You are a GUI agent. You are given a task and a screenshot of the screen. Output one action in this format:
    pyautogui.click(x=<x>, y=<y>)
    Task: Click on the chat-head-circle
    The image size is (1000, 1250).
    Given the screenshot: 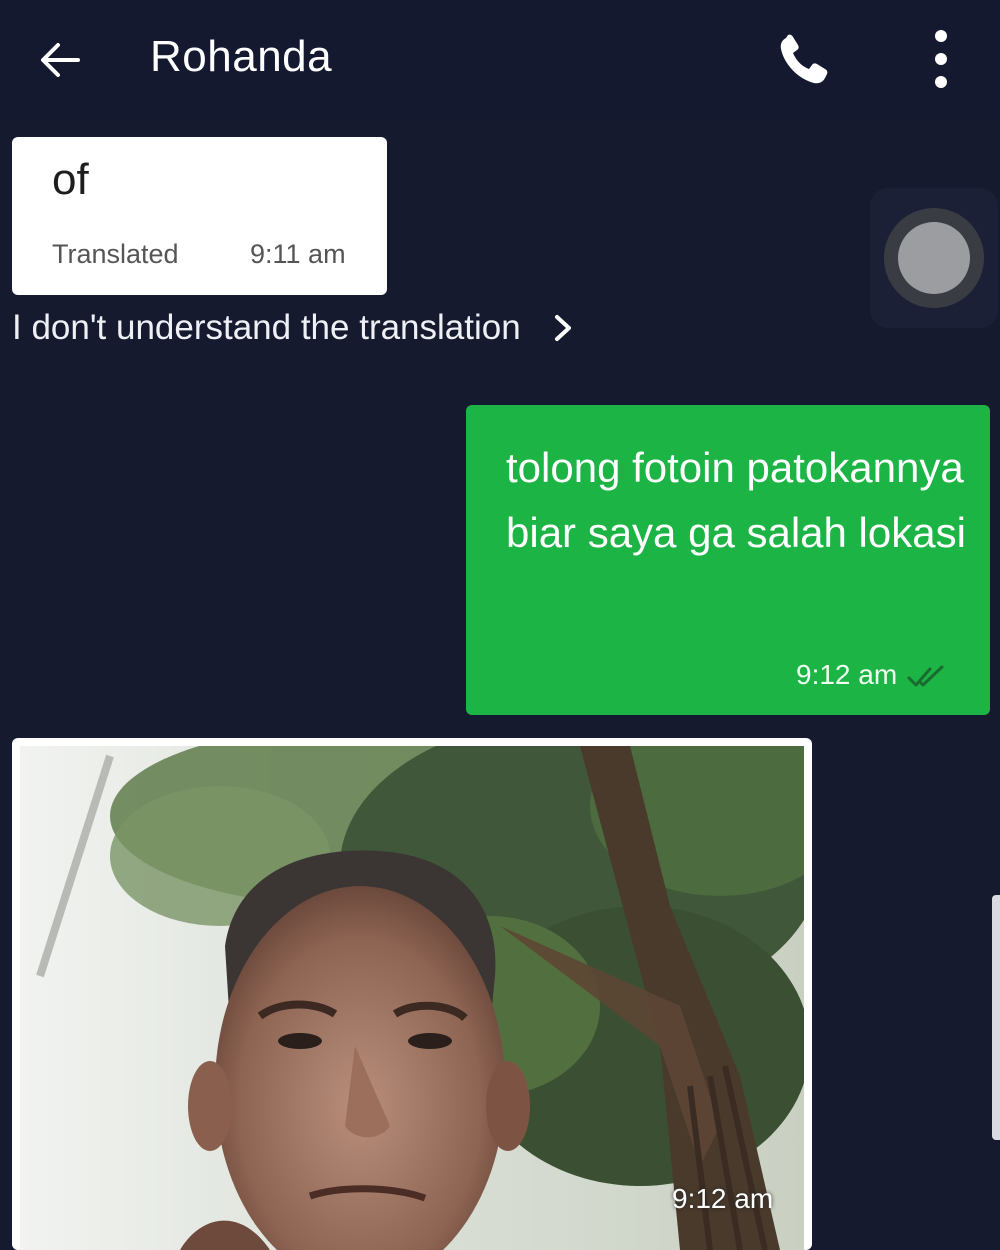 What is the action you would take?
    pyautogui.click(x=934, y=258)
    